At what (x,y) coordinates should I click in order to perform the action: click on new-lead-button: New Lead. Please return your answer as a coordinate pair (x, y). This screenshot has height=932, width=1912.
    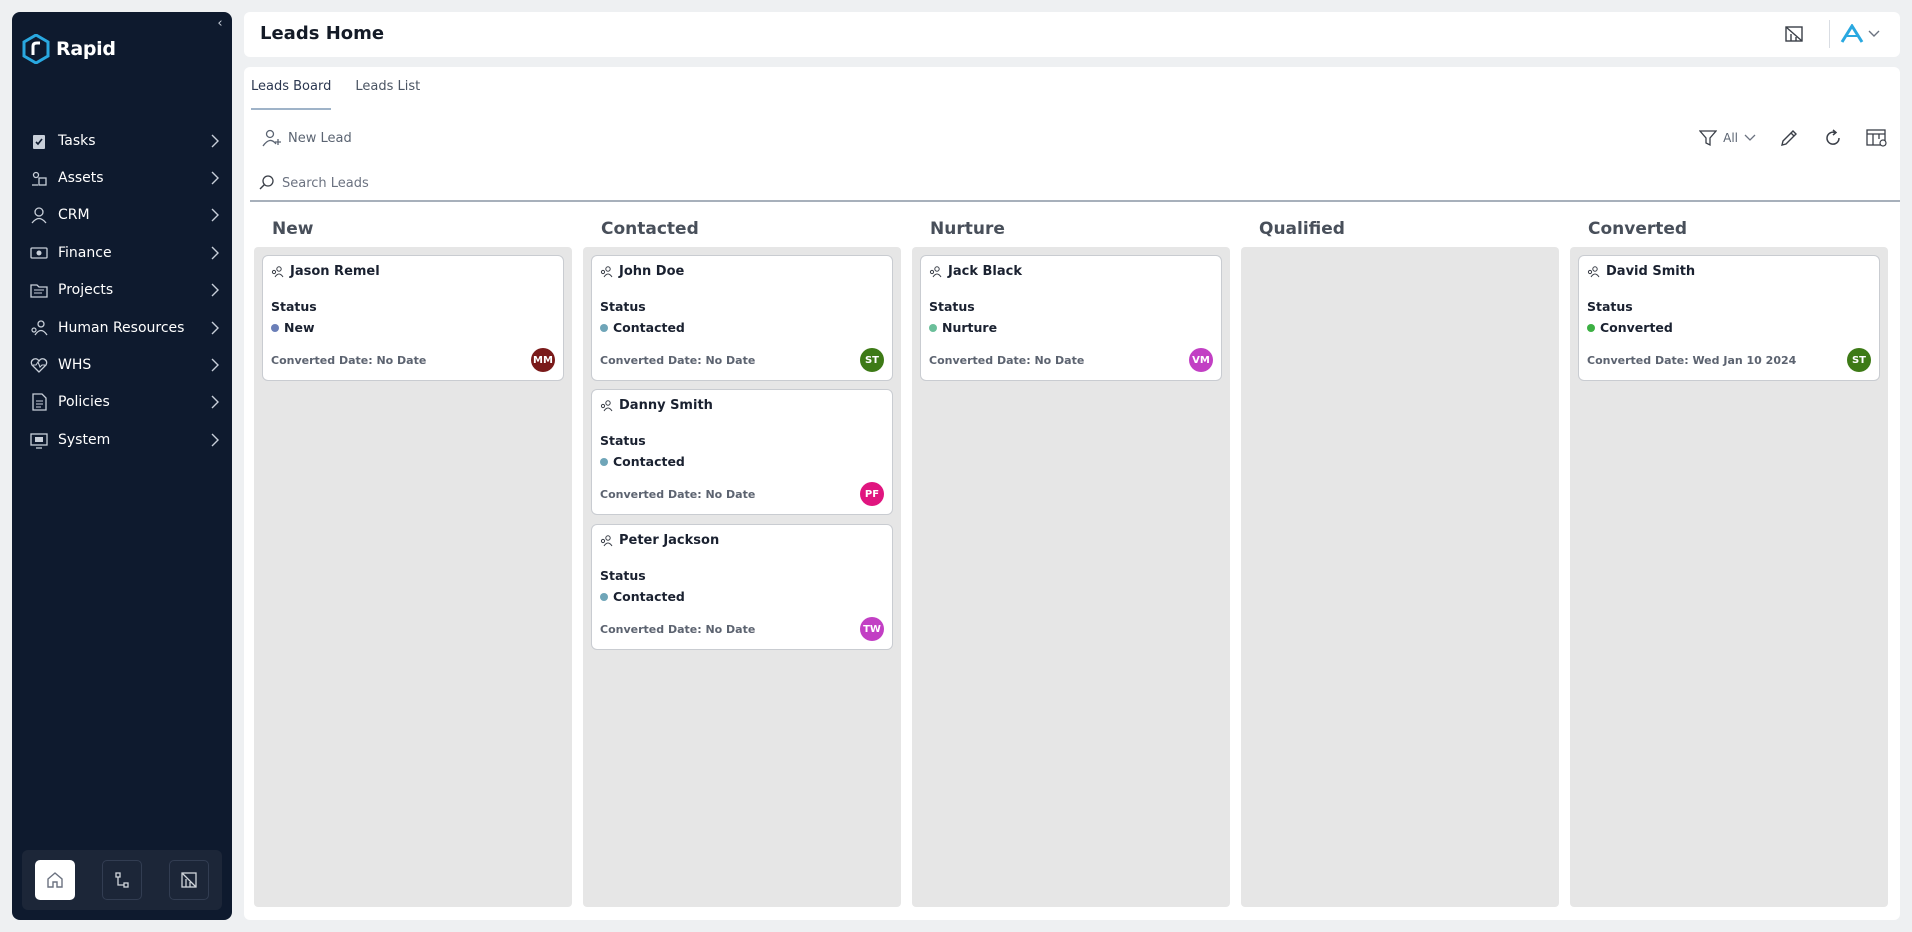
    Looking at the image, I should click on (307, 138).